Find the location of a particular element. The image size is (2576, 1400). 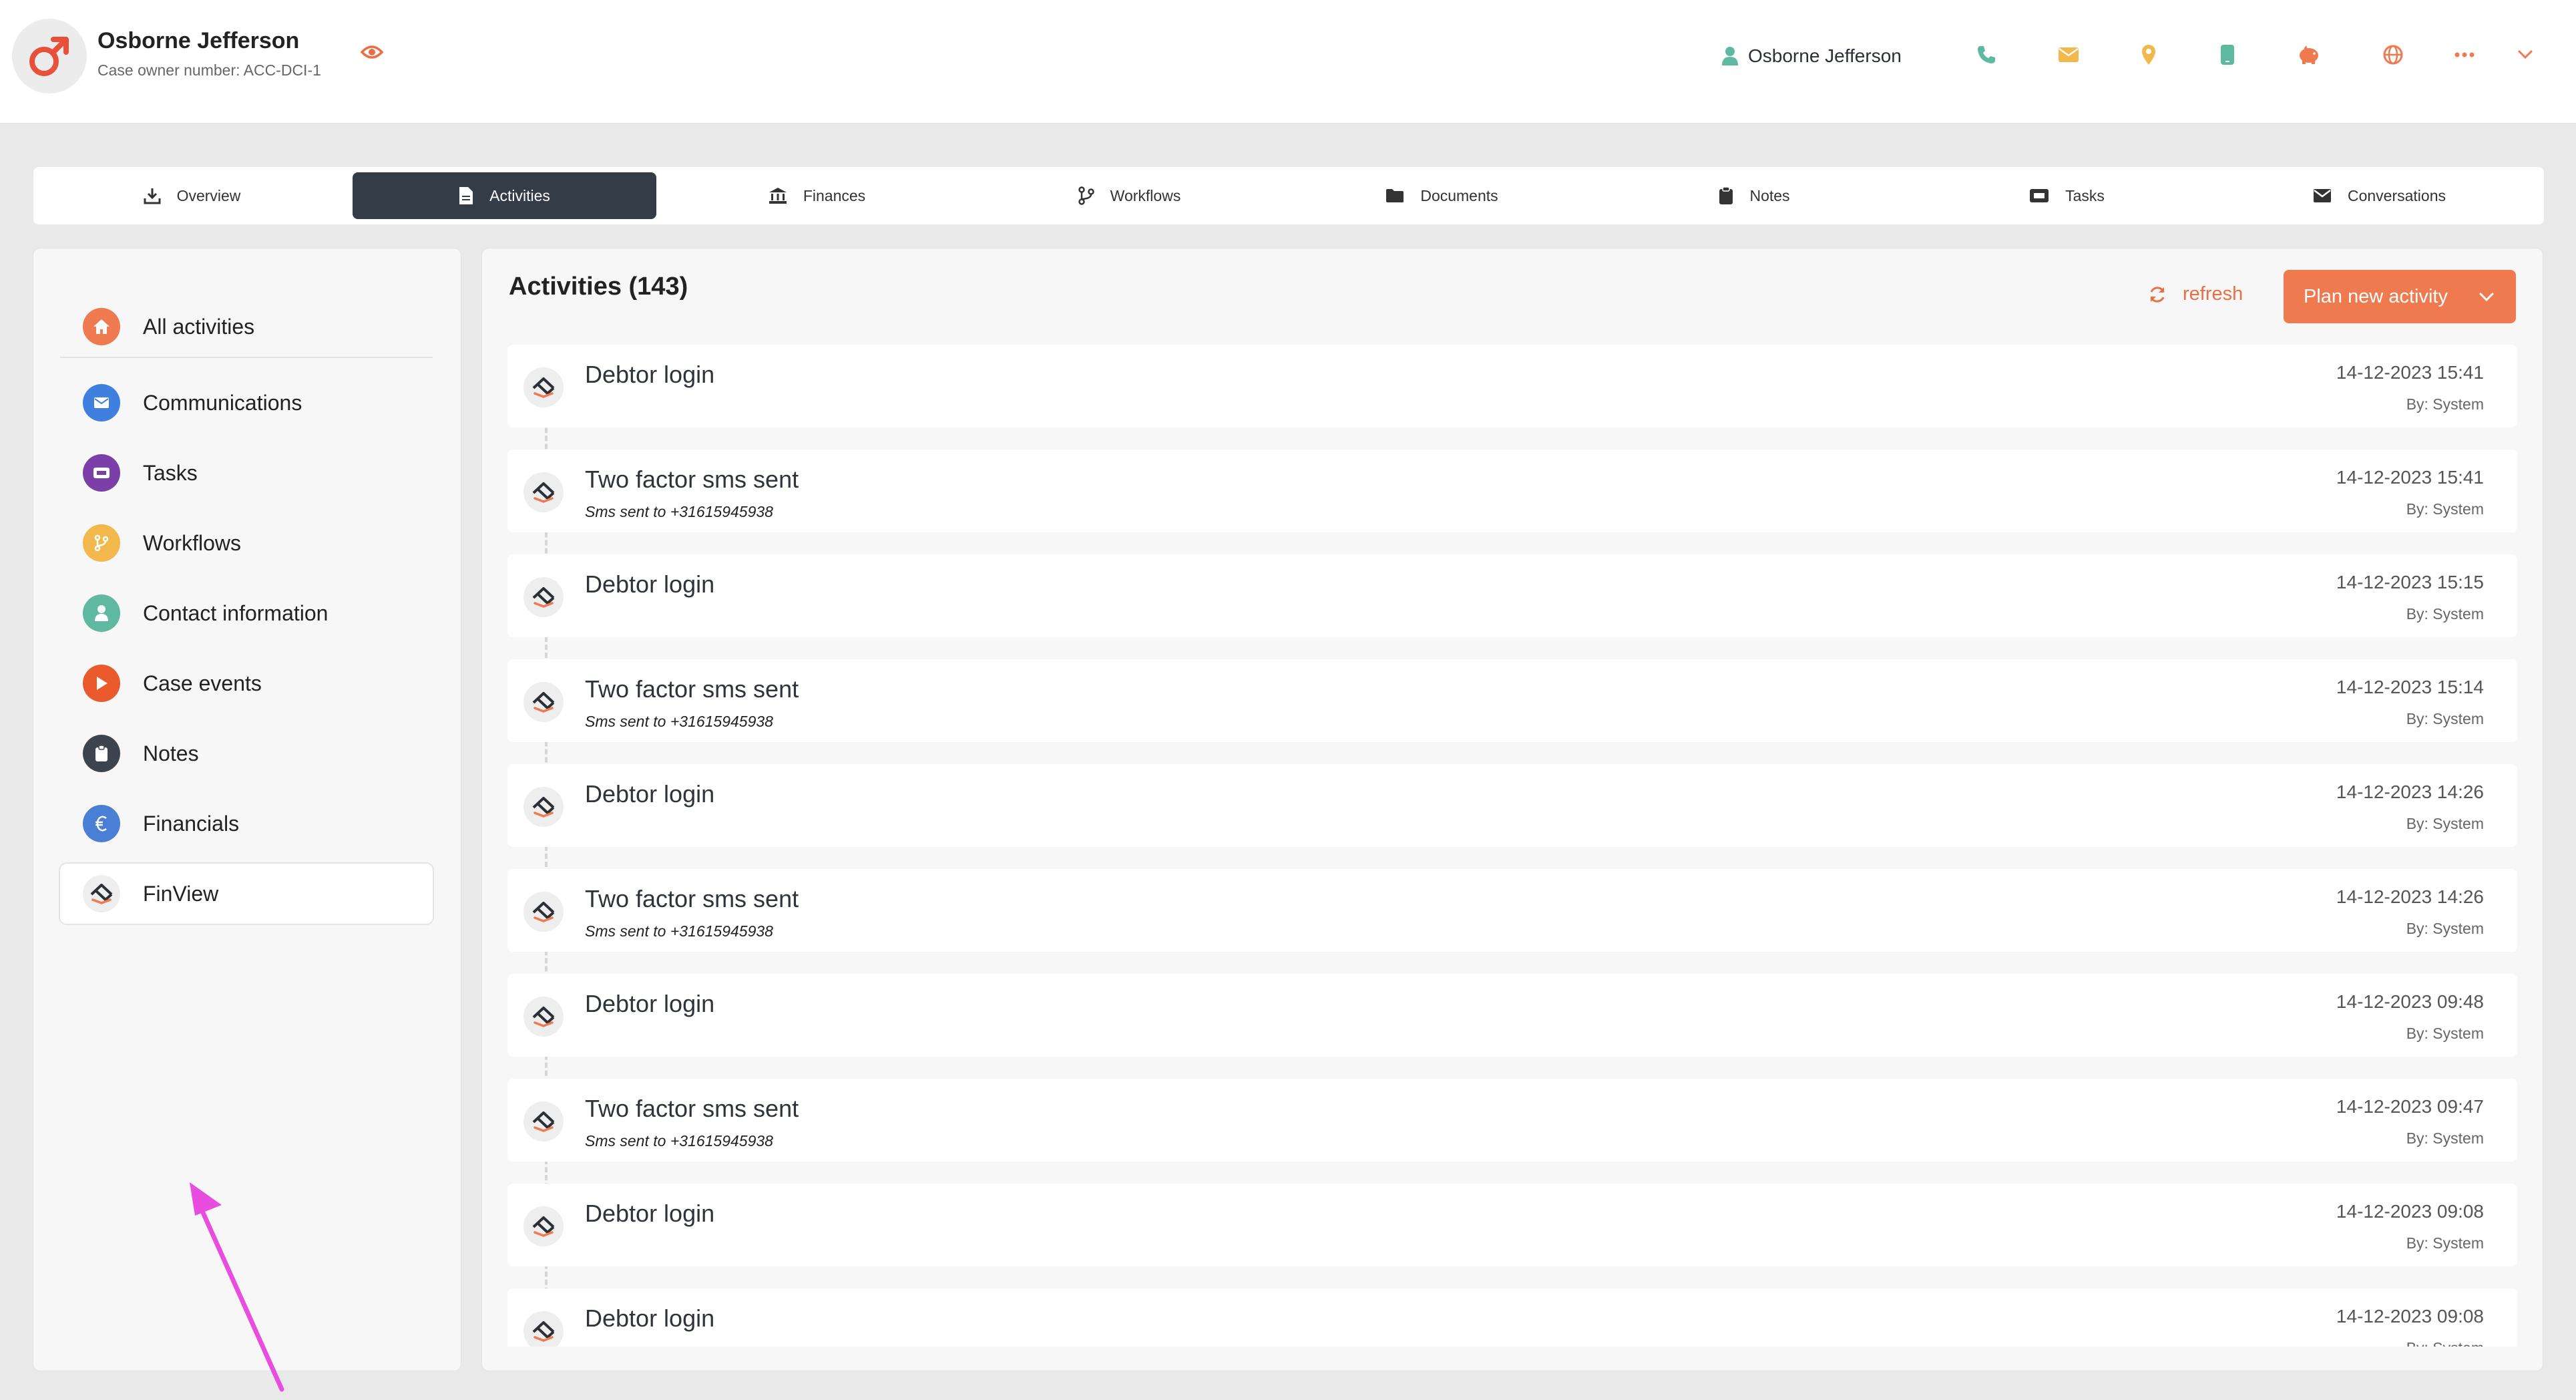

activity-row: Debtor login 14-12-2023 15:15 By: System is located at coordinates (1512, 595).